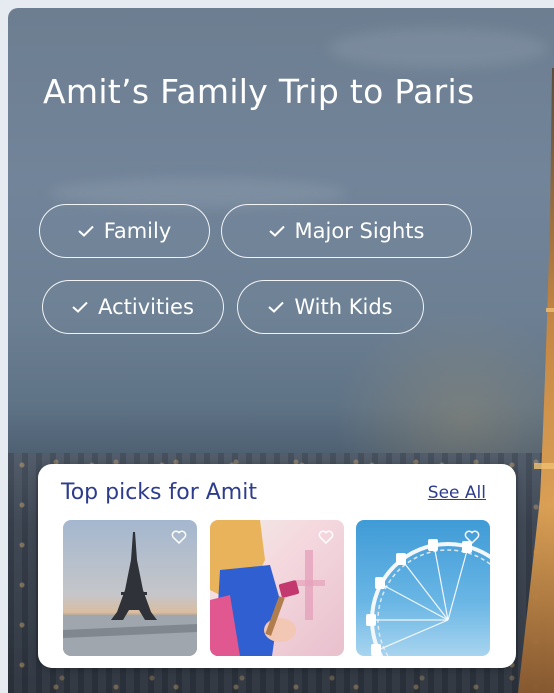  Describe the element at coordinates (359, 231) in the screenshot. I see `tag-label: Major Sights` at that location.